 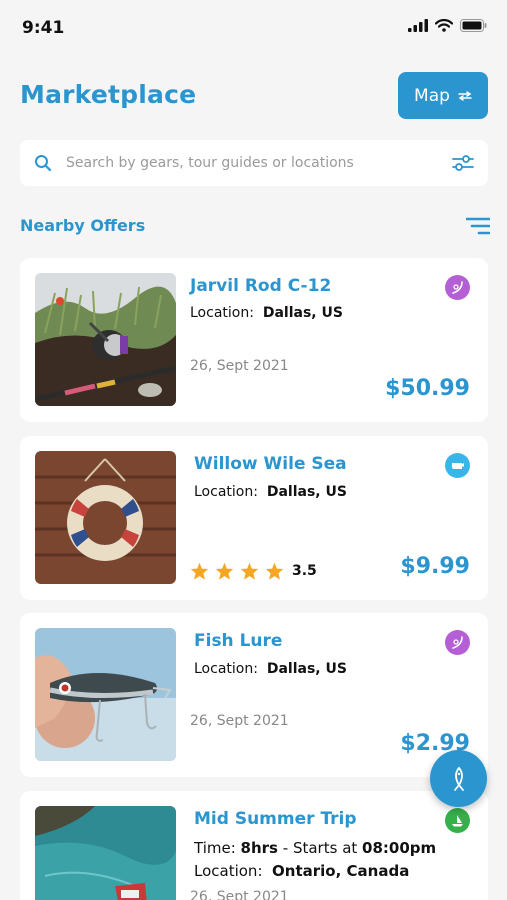 I want to click on starts-label: - Starts at, so click(x=320, y=848).